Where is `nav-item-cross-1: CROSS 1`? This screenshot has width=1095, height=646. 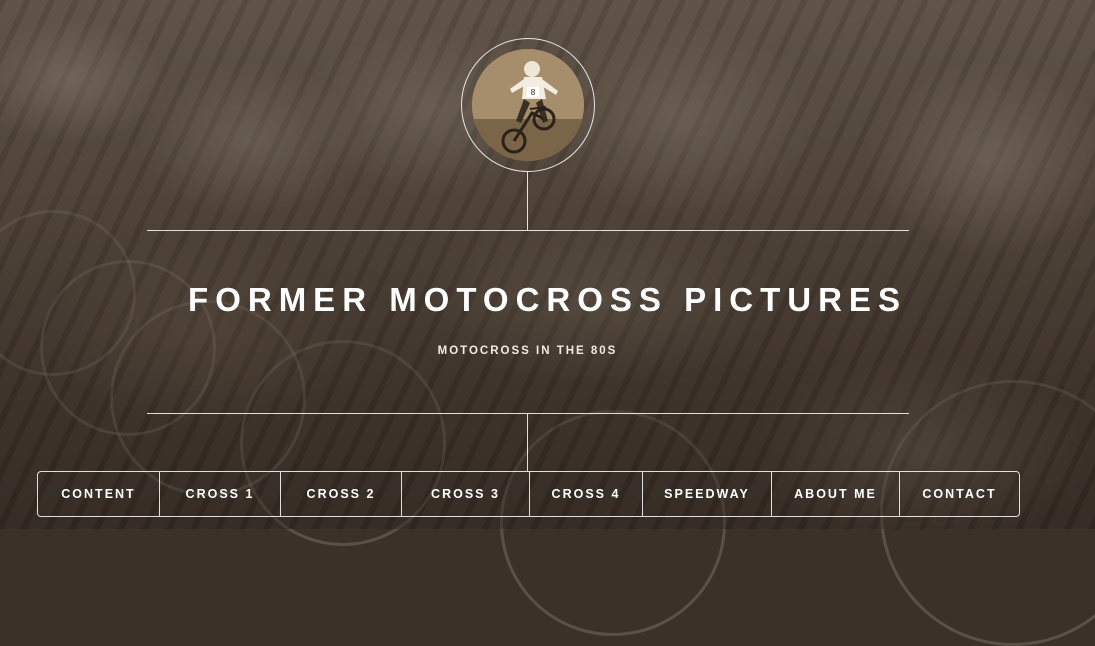 nav-item-cross-1: CROSS 1 is located at coordinates (219, 494).